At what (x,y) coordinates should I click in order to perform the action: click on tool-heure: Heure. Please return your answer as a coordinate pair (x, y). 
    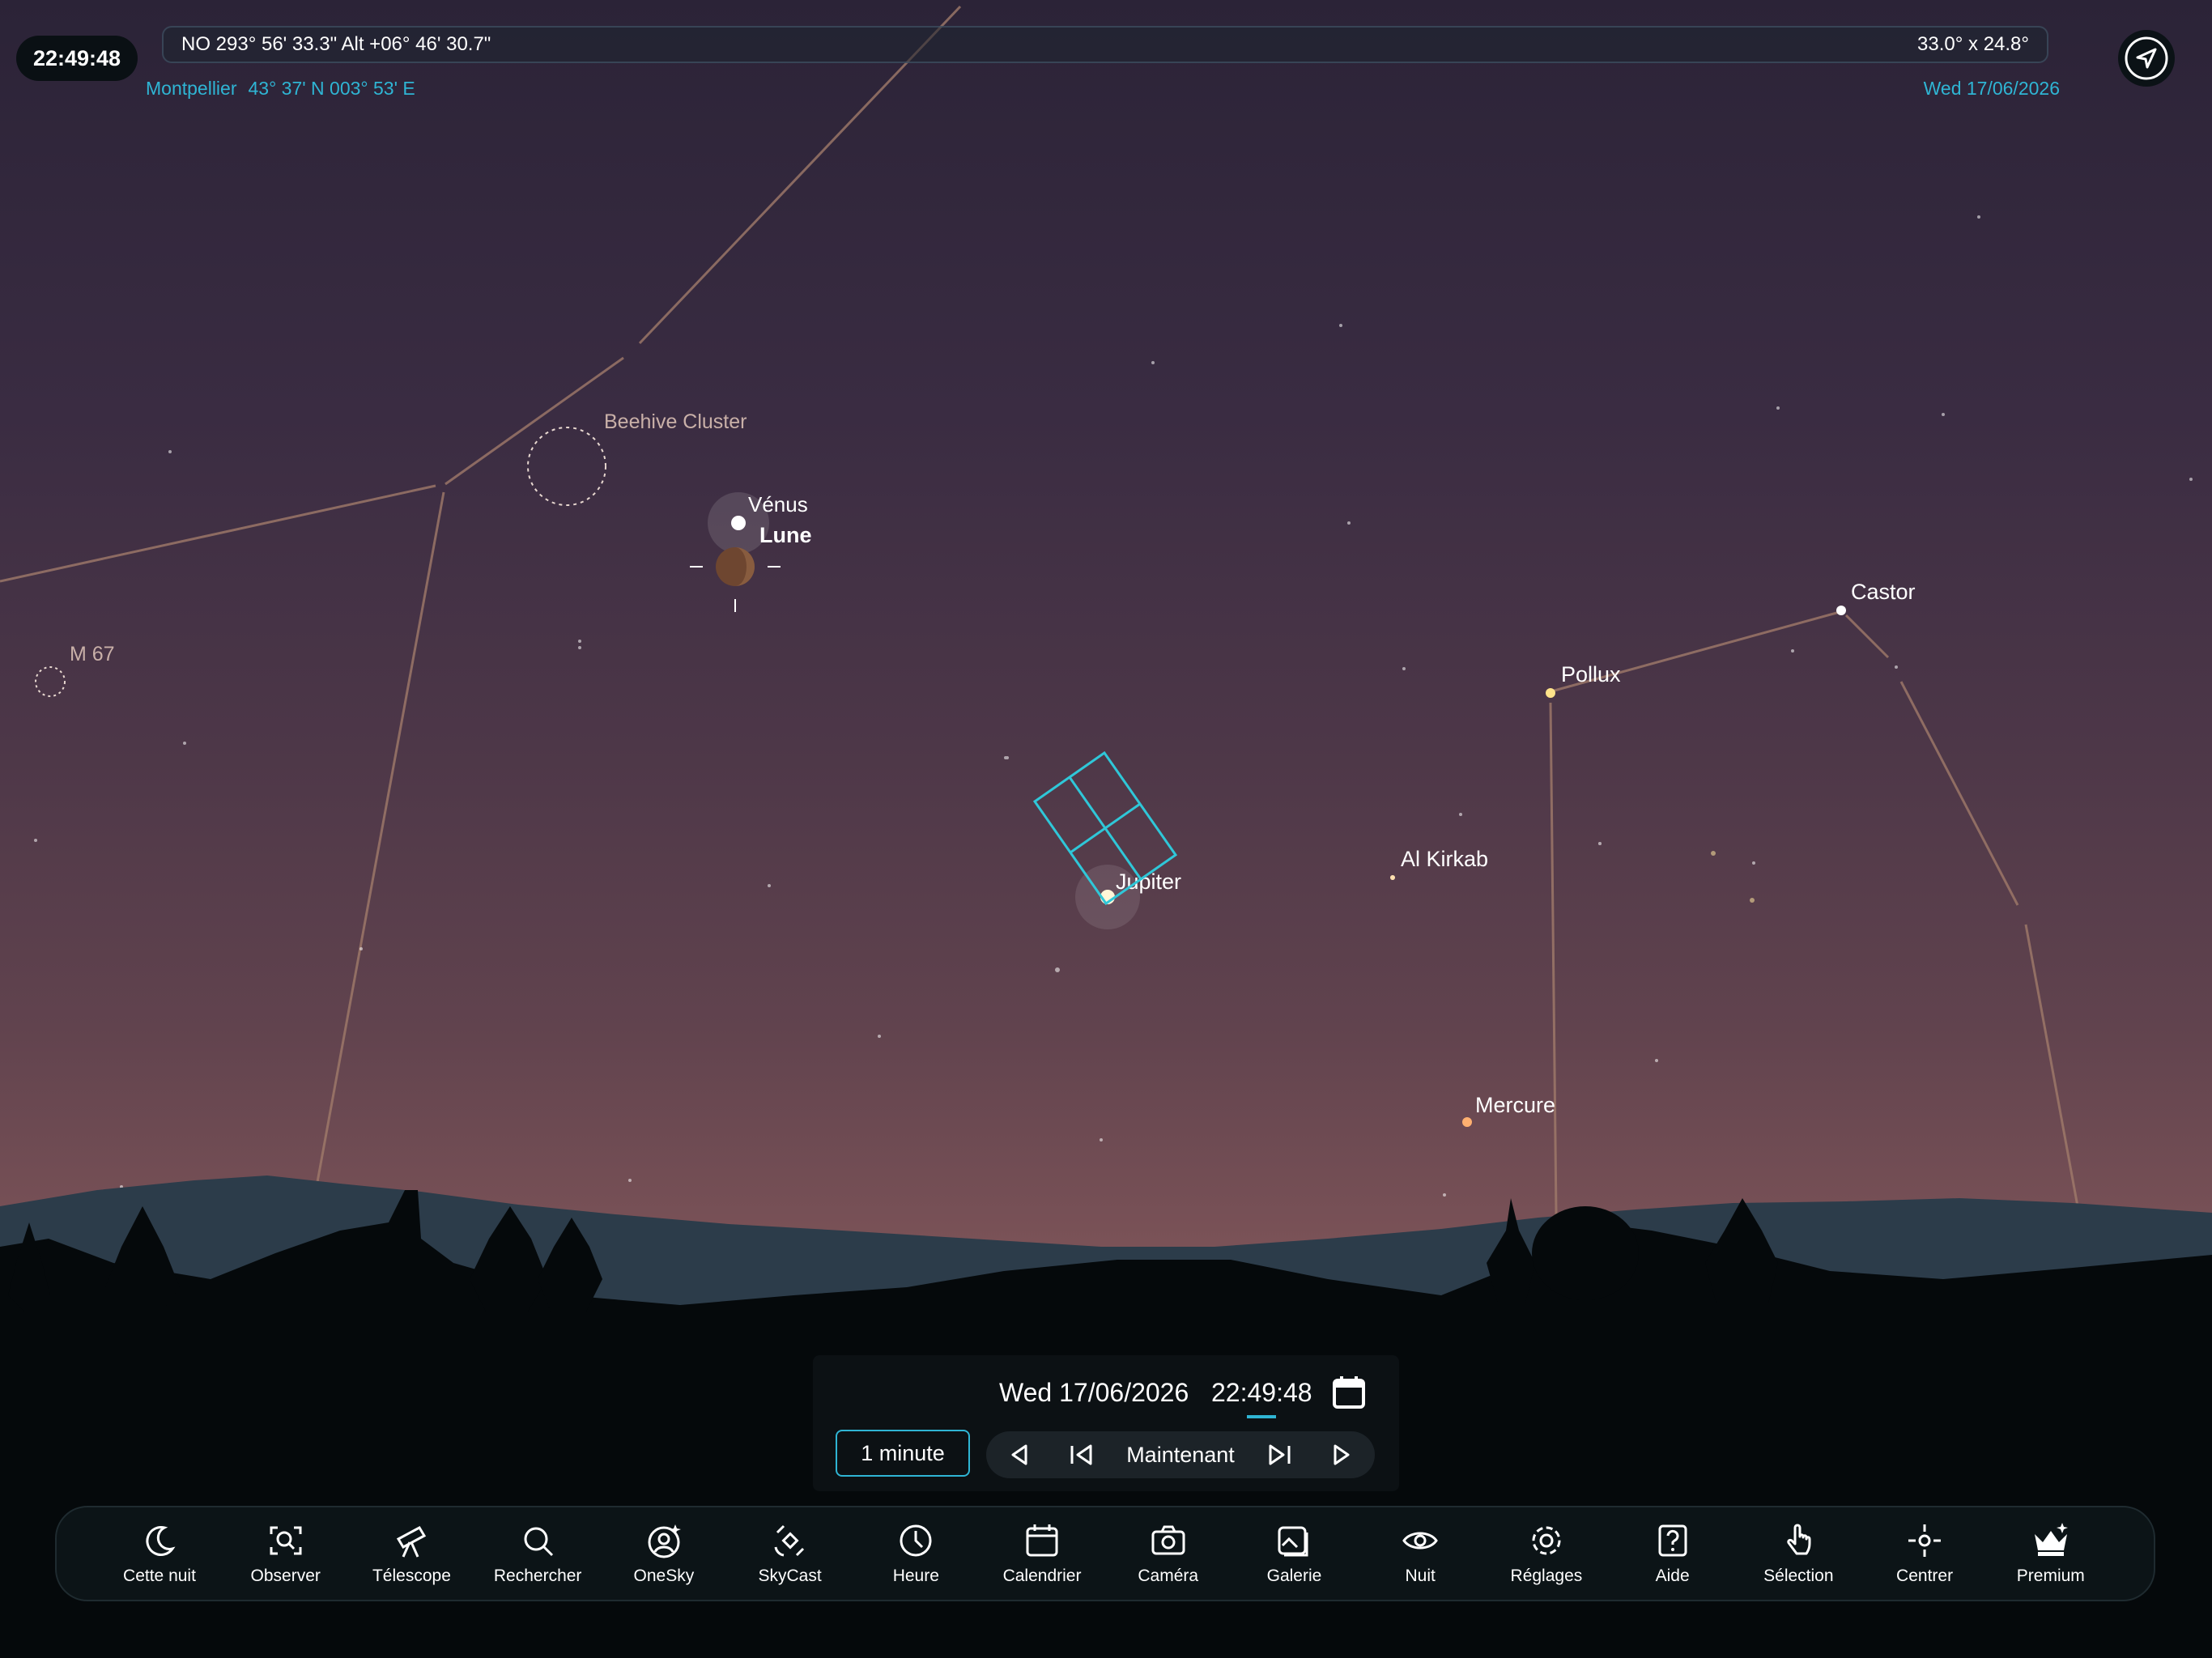
    Looking at the image, I should click on (916, 1553).